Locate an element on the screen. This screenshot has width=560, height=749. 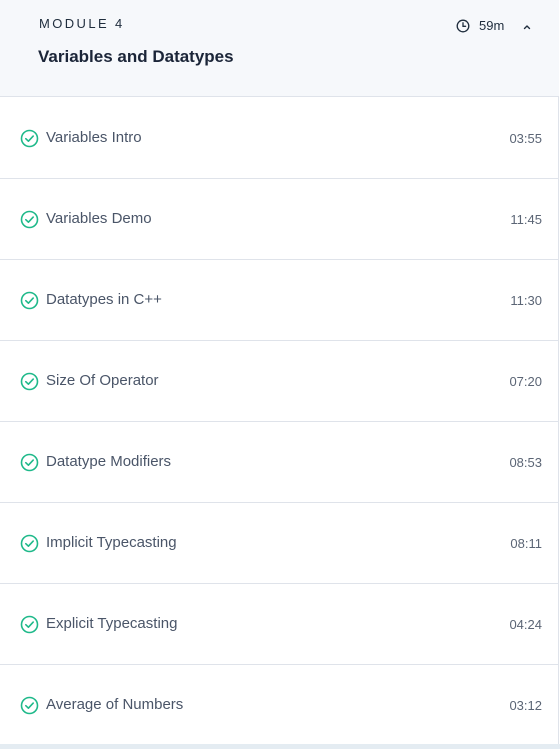
clock-icon is located at coordinates (463, 26).